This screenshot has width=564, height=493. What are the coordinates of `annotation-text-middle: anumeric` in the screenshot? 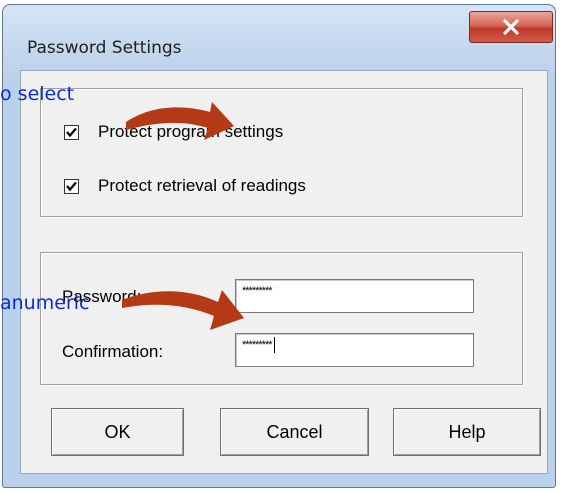 It's located at (45, 303).